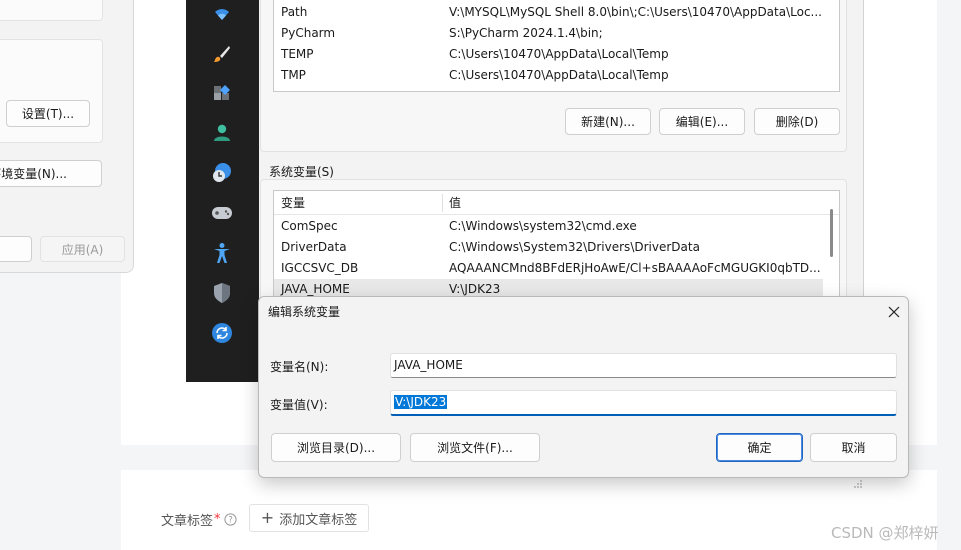 The width and height of the screenshot is (961, 550). What do you see at coordinates (222, 213) in the screenshot?
I see `gaming-icon` at bounding box center [222, 213].